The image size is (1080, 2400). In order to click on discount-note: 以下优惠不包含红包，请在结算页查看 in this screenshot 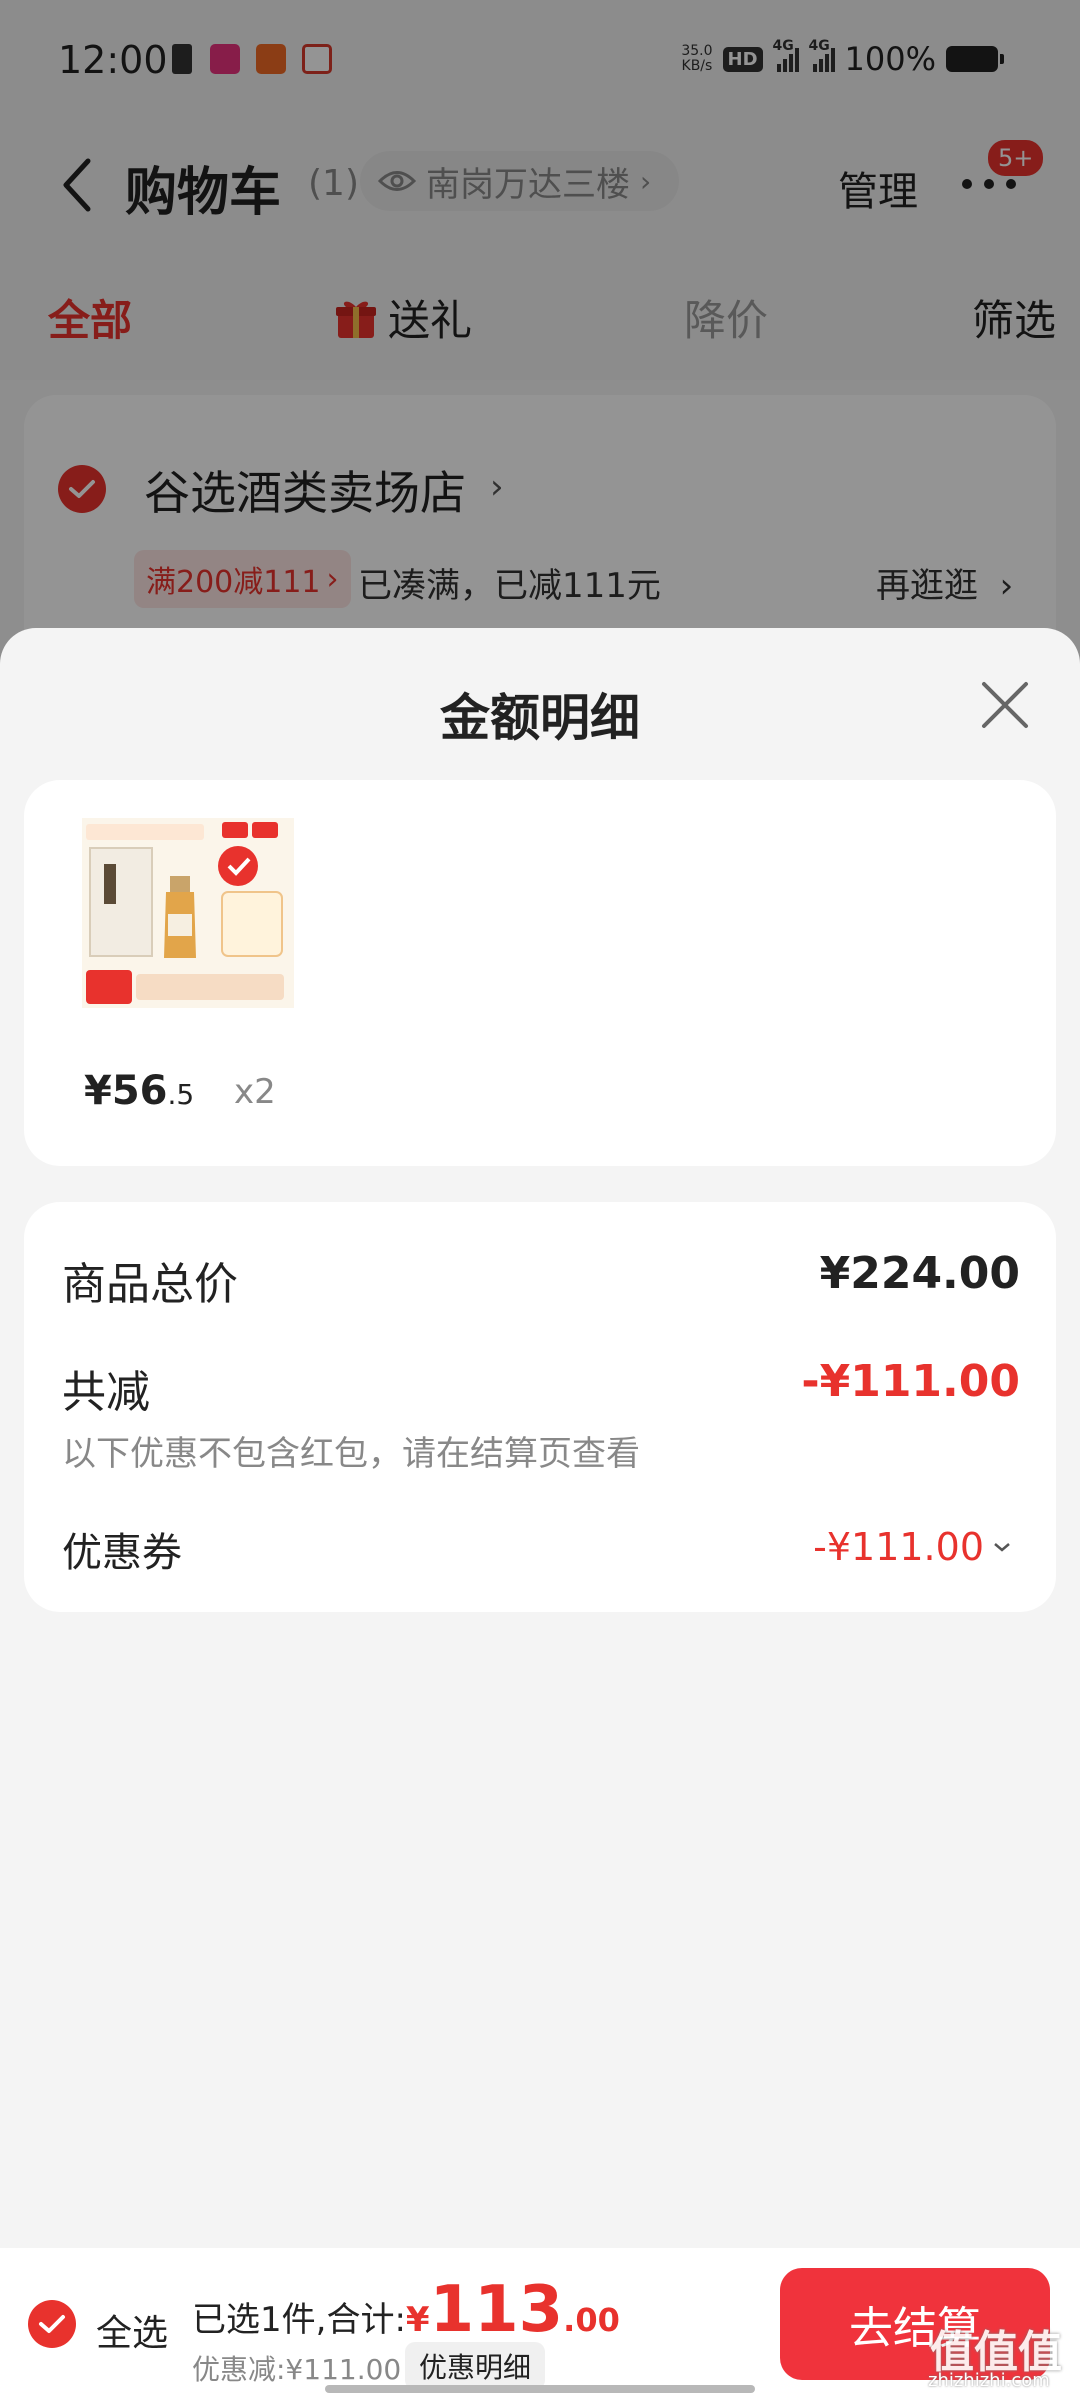, I will do `click(351, 1454)`.